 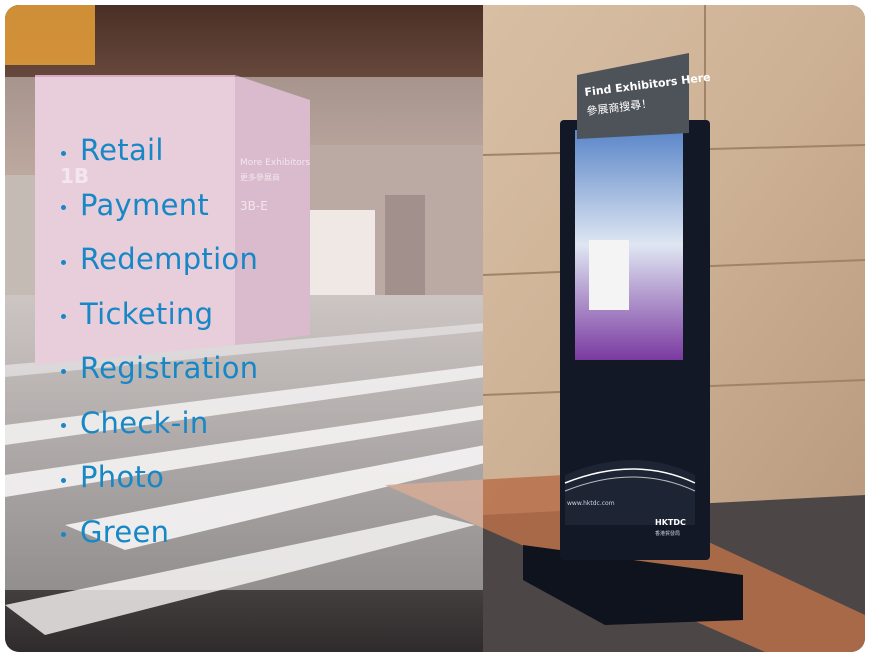 I want to click on feature-label: Redemption, so click(x=169, y=259).